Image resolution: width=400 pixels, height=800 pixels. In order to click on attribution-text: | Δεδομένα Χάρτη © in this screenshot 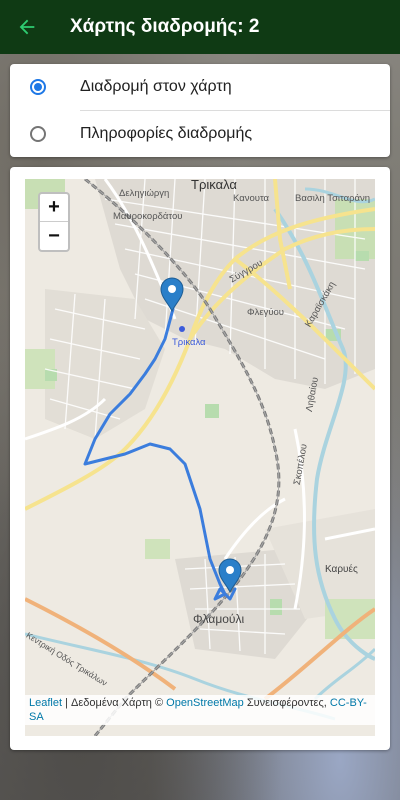, I will do `click(114, 703)`.